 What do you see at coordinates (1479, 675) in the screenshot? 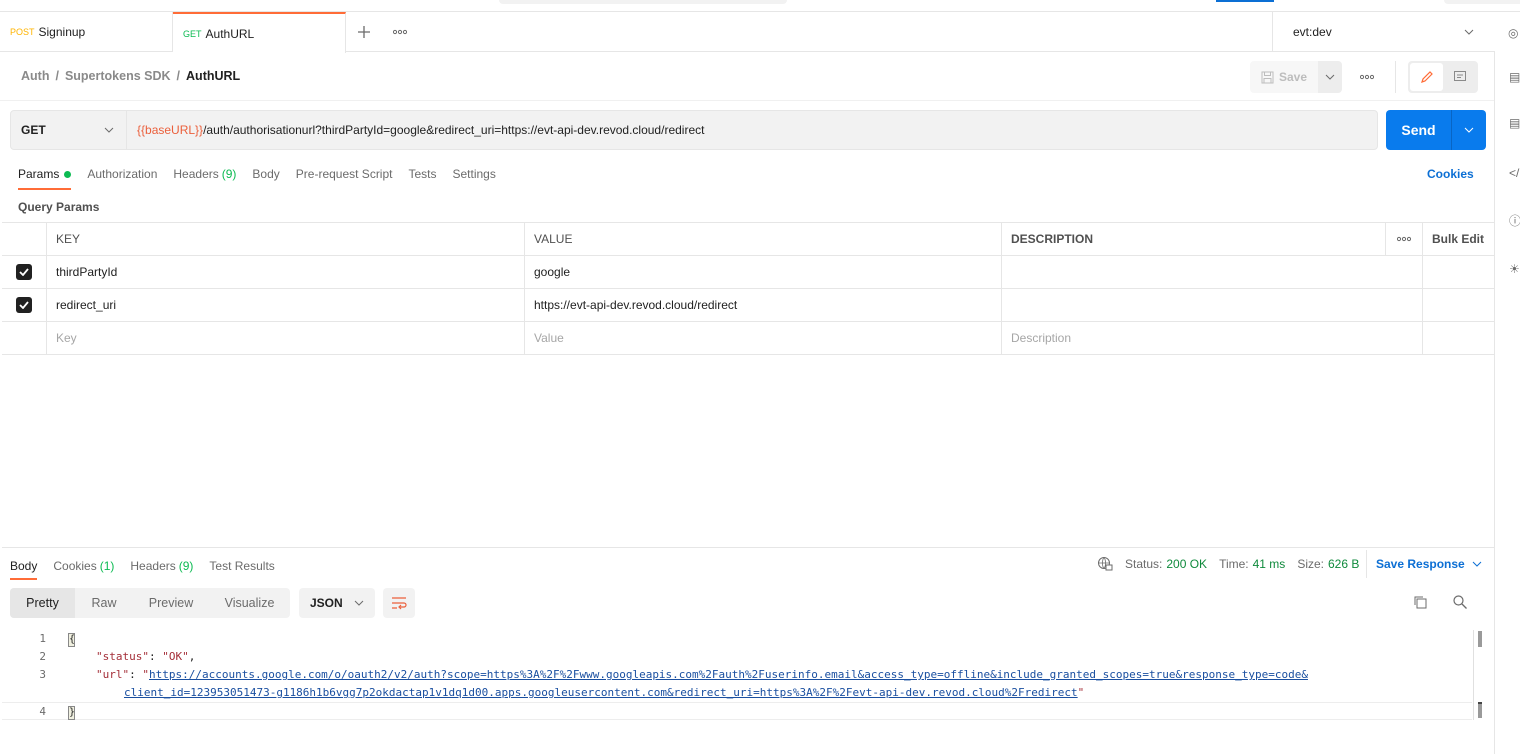
I see `editor-scrollbar` at bounding box center [1479, 675].